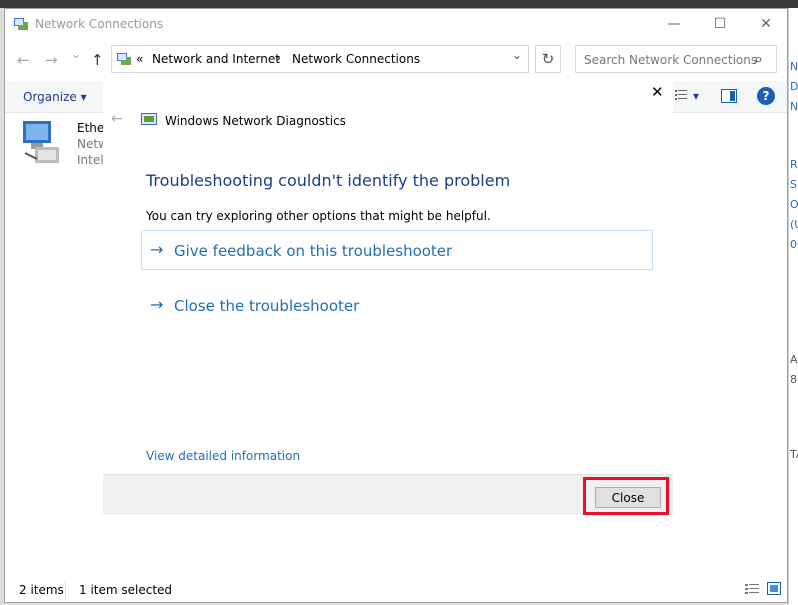  I want to click on ethernet-adapter-icon, so click(41, 143).